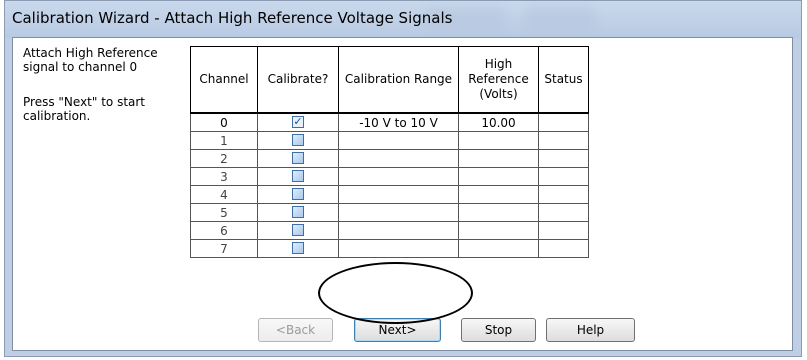 The image size is (807, 360). I want to click on channel-cell: 5, so click(224, 212).